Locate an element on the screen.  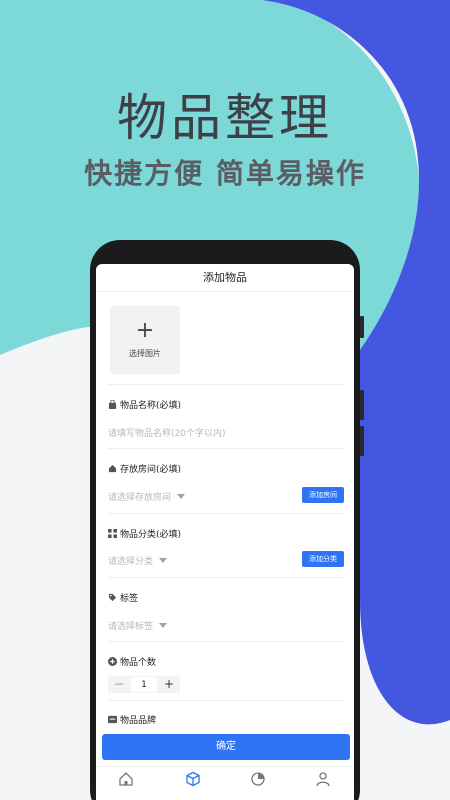
category-select: 请选择分类 is located at coordinates (138, 560).